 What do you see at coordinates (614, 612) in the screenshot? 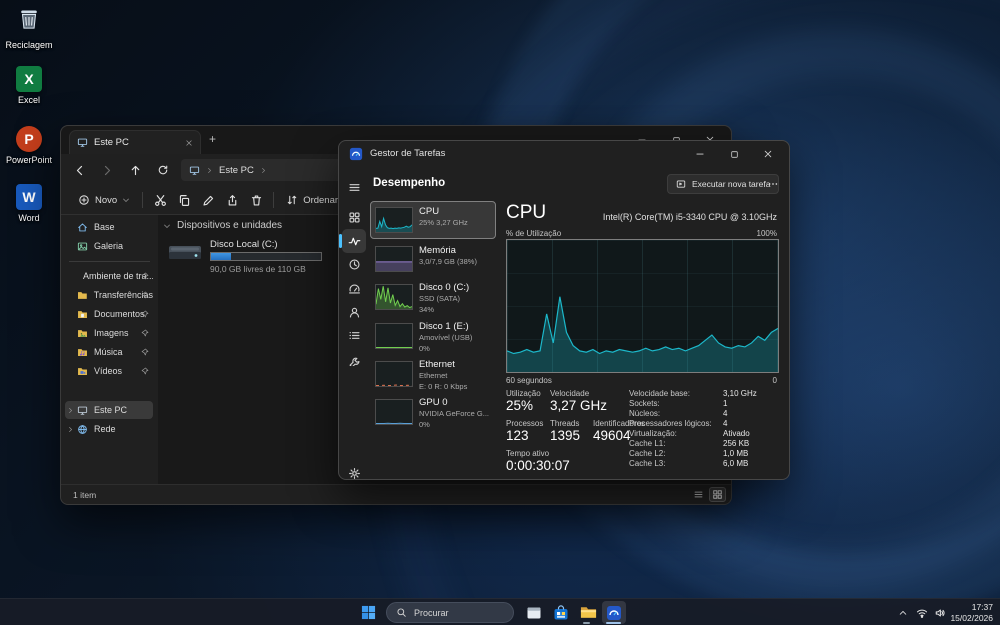
I see `taskbar-task-manager` at bounding box center [614, 612].